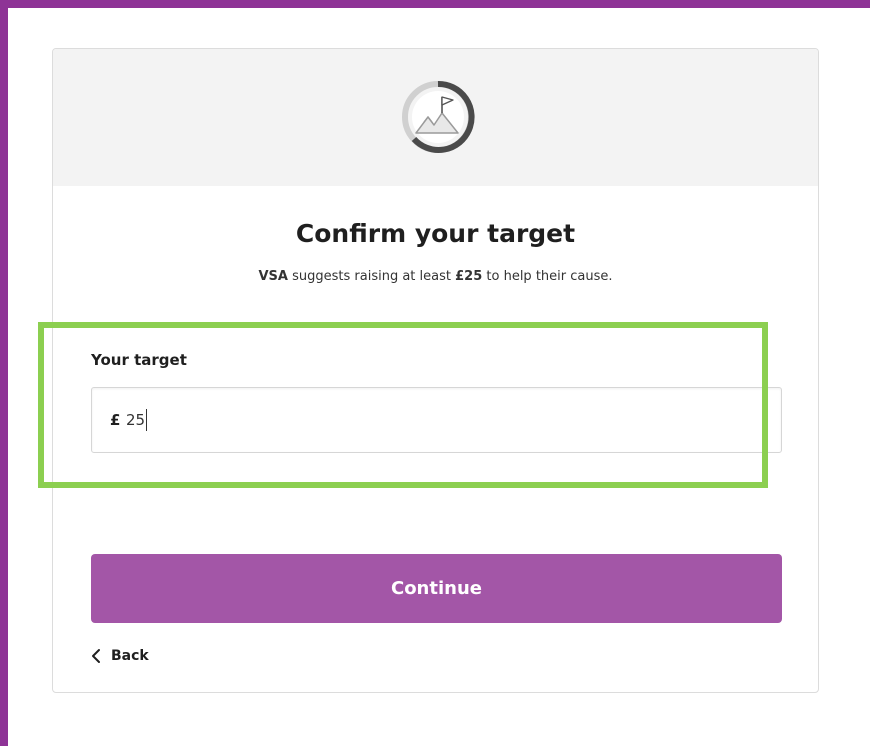 The width and height of the screenshot is (870, 746). What do you see at coordinates (435, 4) in the screenshot?
I see `window-frame-top` at bounding box center [435, 4].